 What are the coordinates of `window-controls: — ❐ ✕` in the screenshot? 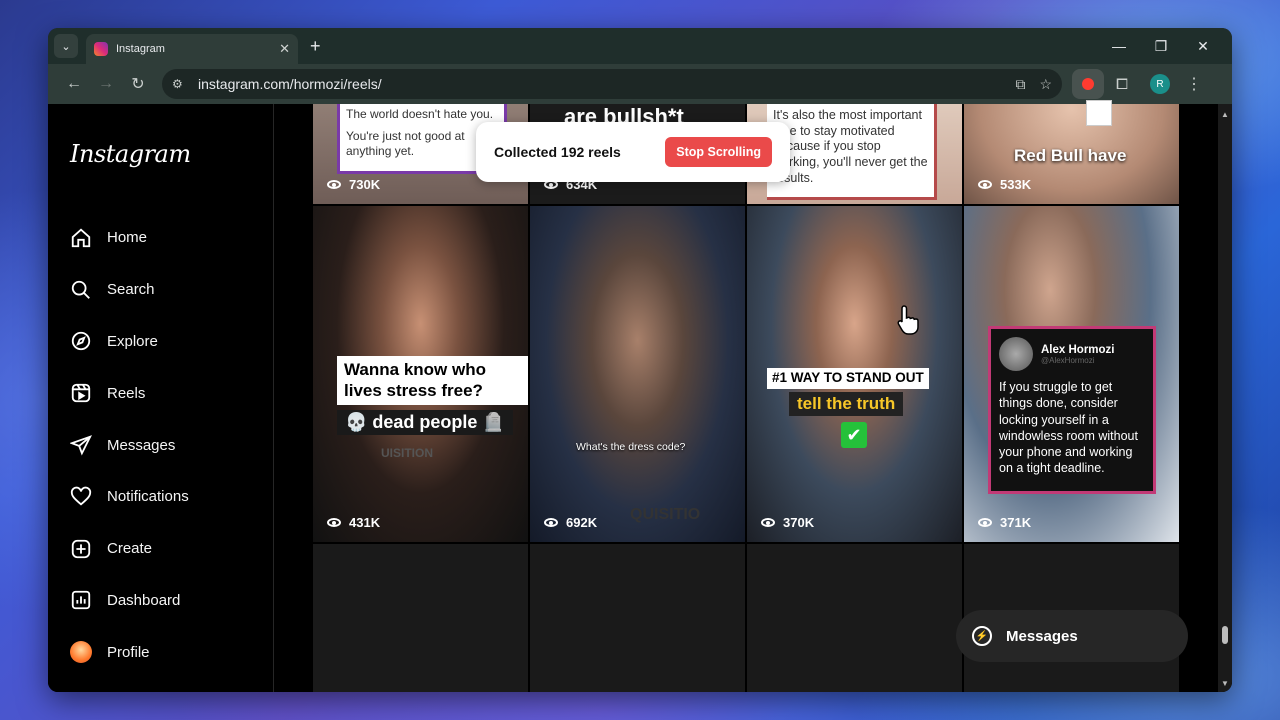 It's located at (1161, 46).